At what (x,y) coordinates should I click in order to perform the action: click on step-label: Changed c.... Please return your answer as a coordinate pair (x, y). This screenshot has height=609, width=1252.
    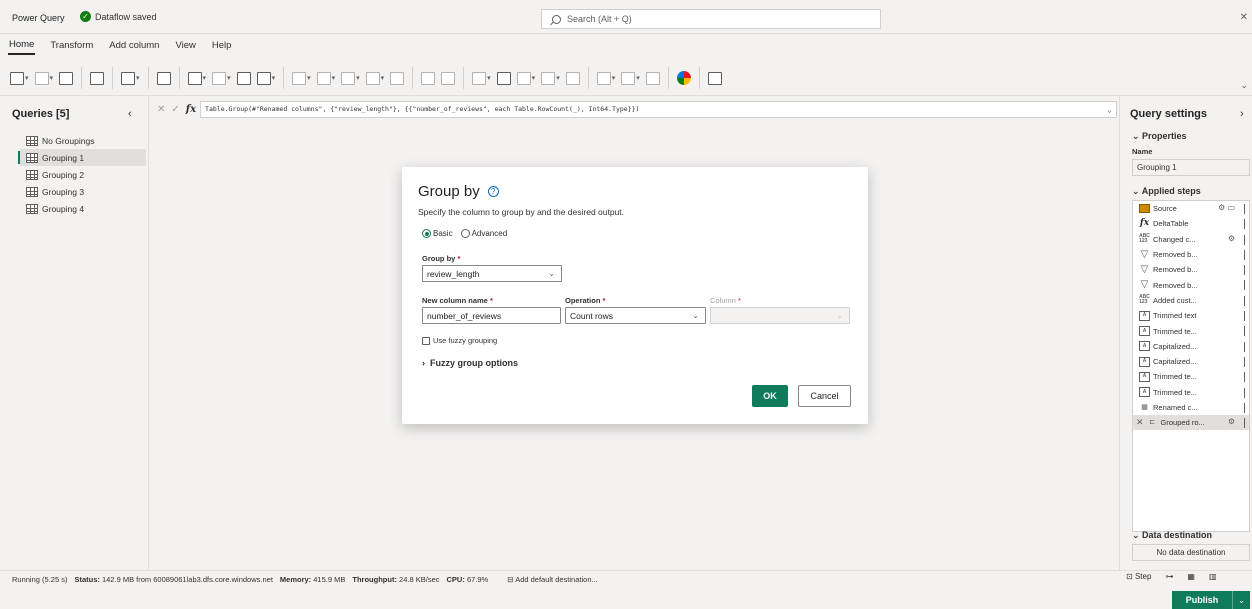
    Looking at the image, I should click on (1174, 239).